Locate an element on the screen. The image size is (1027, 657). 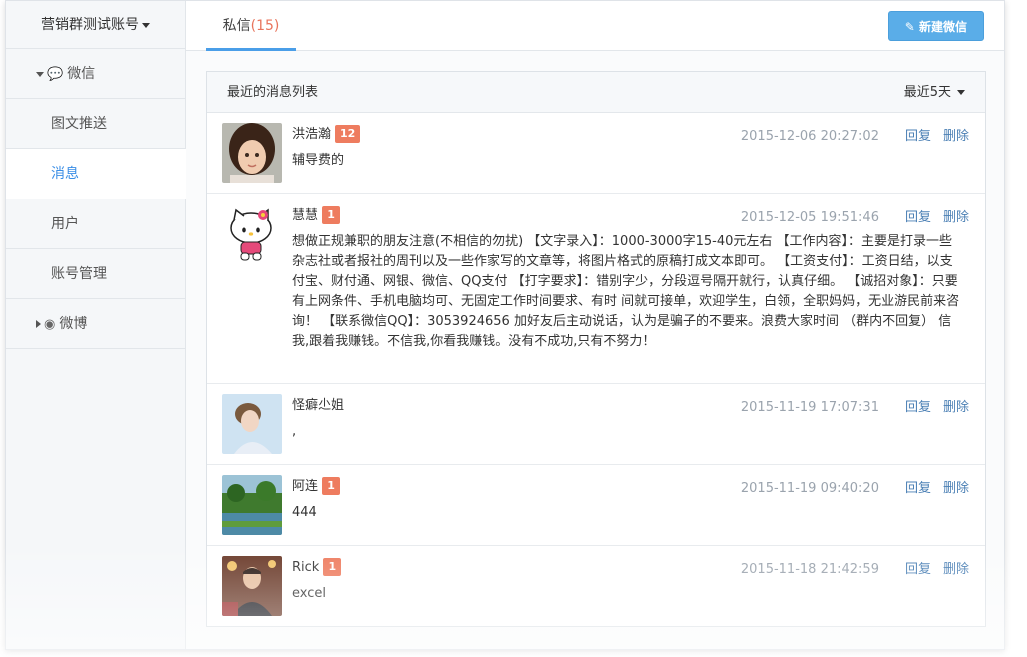
account-switcher: 营销群测试账号 is located at coordinates (95, 25).